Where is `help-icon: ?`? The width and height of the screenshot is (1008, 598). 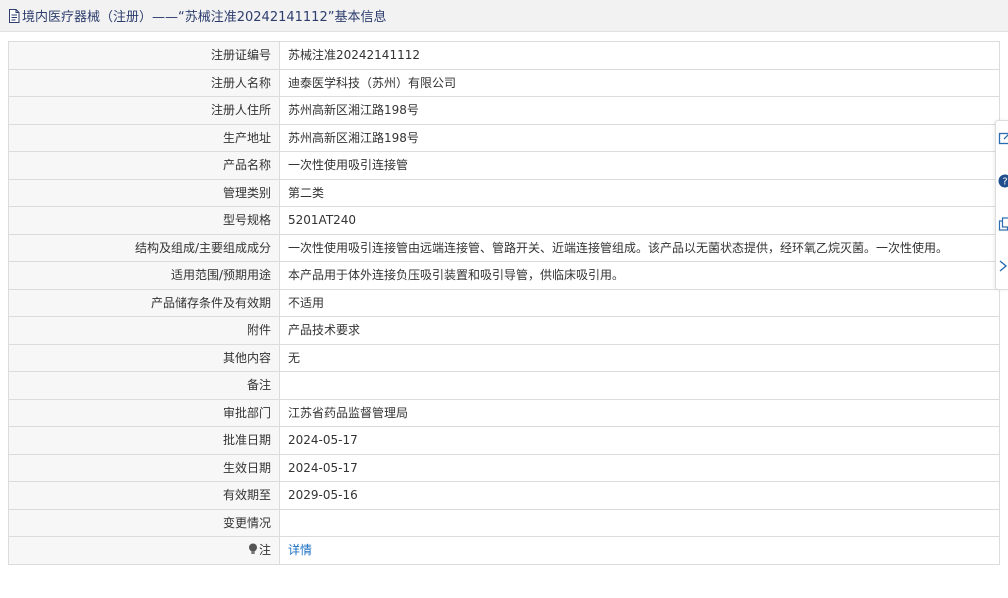
help-icon: ? is located at coordinates (1003, 181).